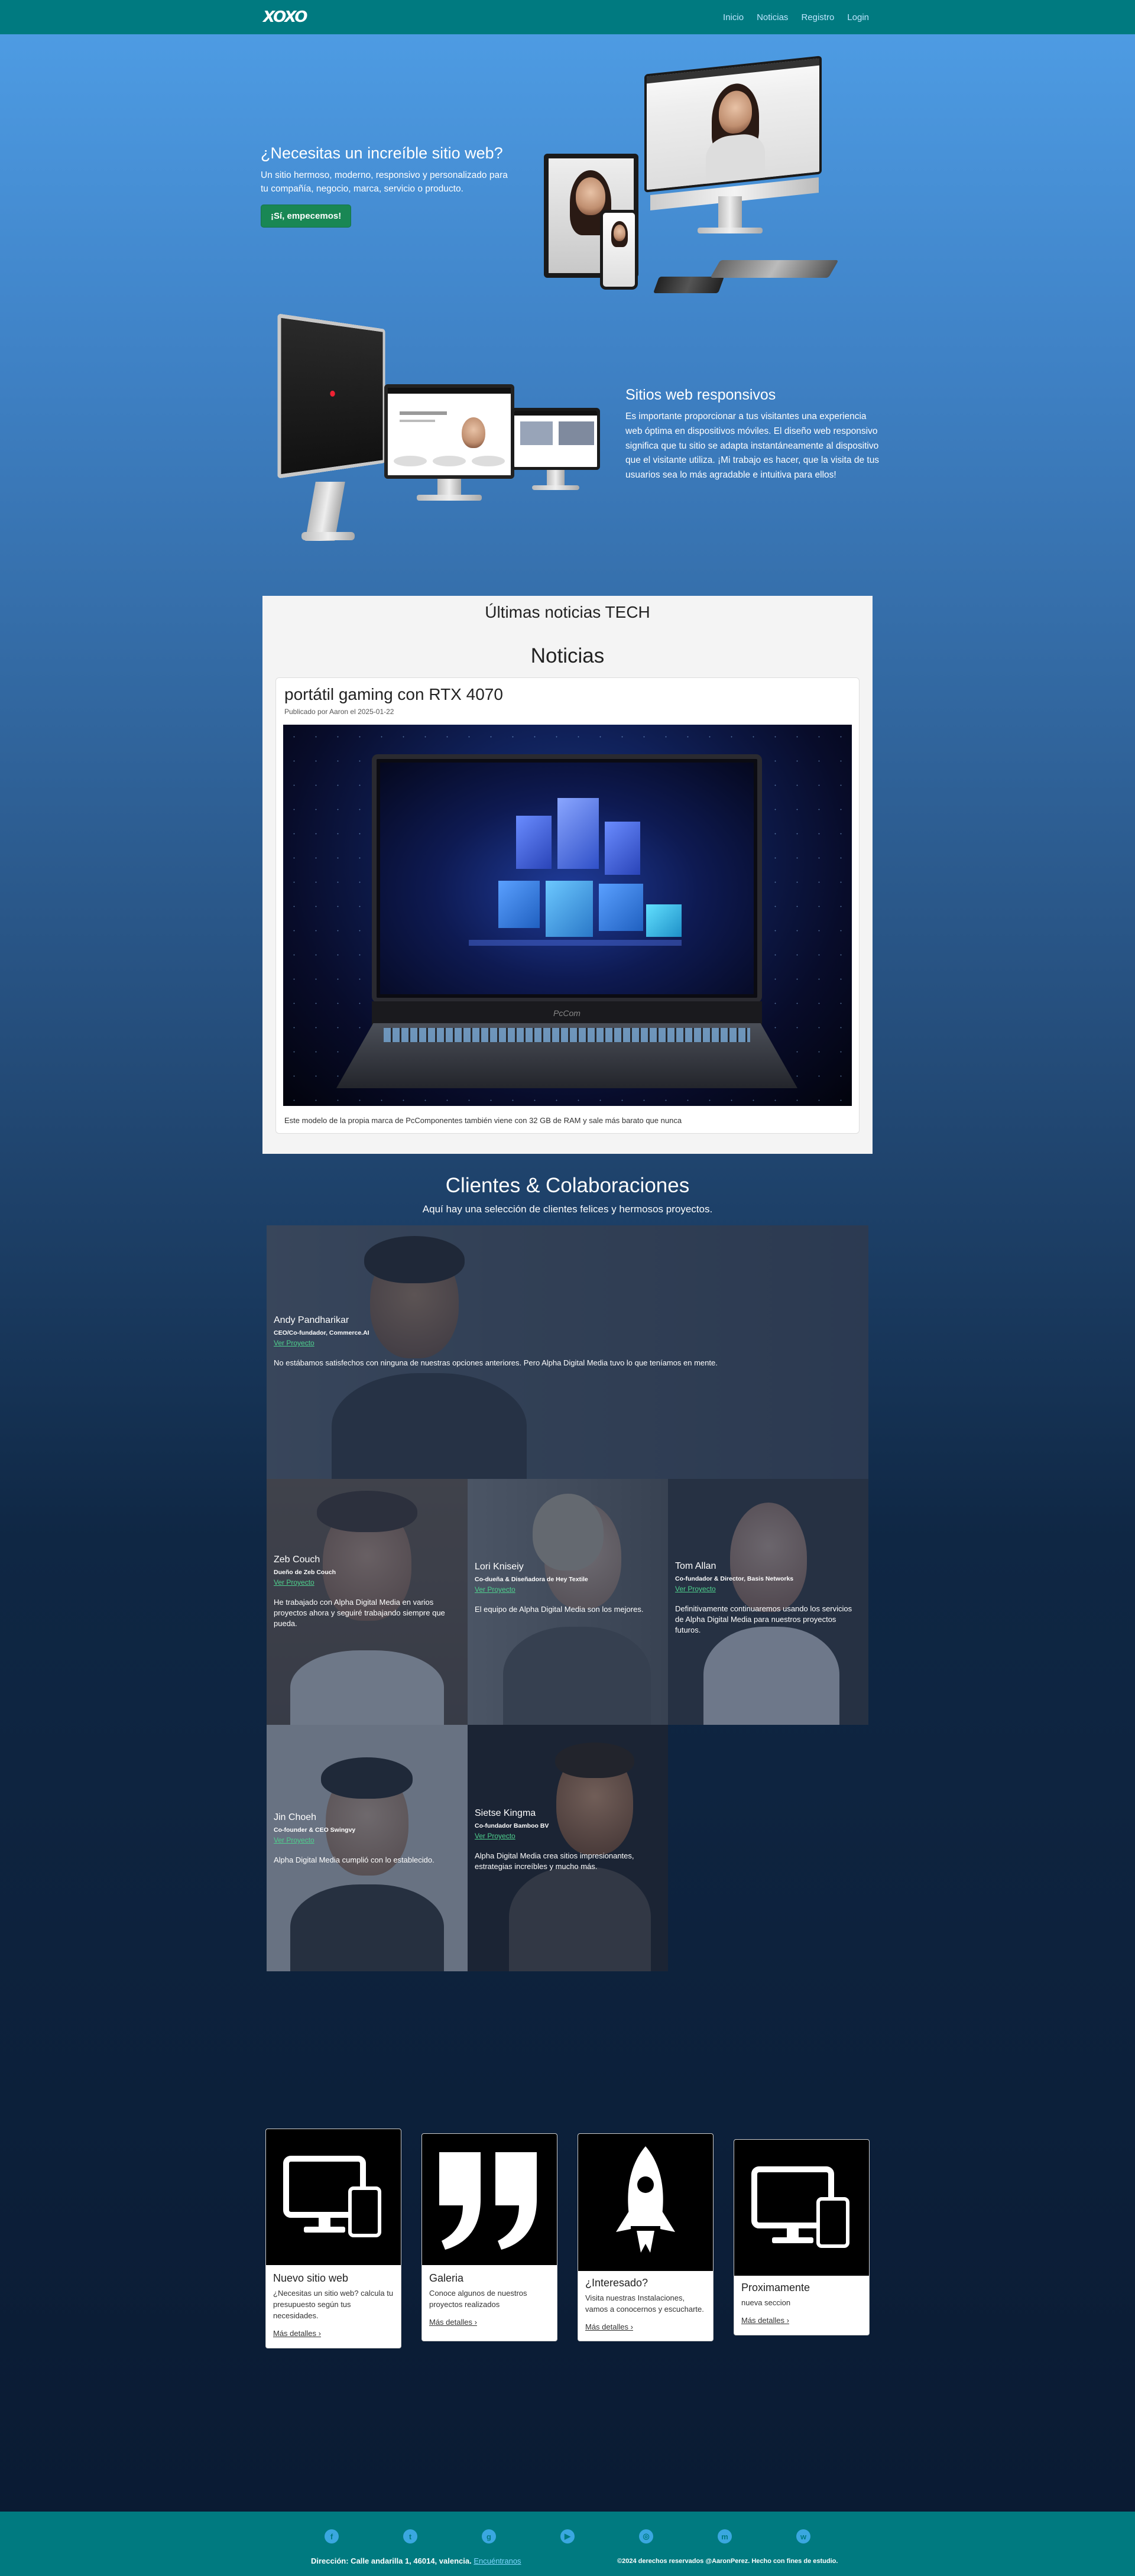  I want to click on whatsapp-icon: w, so click(803, 2536).